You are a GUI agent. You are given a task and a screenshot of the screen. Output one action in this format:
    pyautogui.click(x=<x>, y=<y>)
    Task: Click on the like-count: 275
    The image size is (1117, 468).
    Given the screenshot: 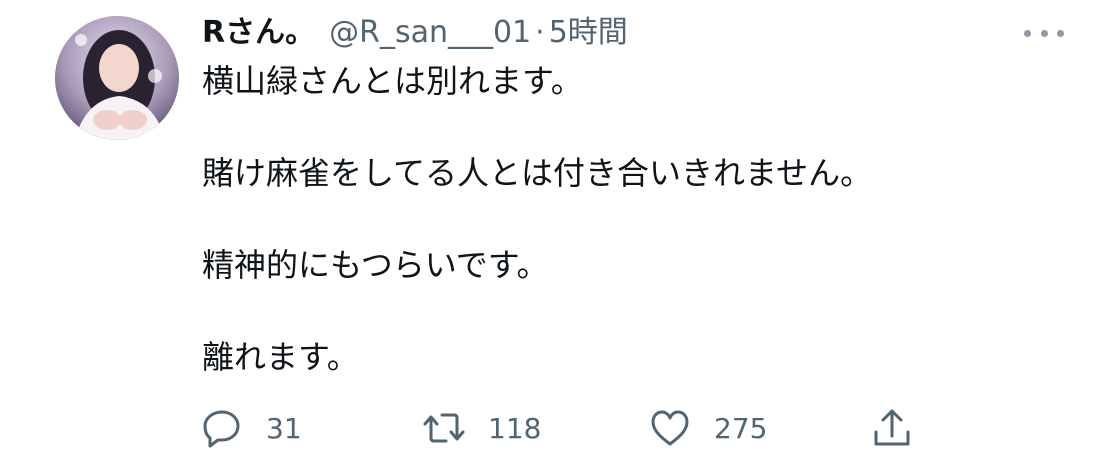 What is the action you would take?
    pyautogui.click(x=741, y=428)
    